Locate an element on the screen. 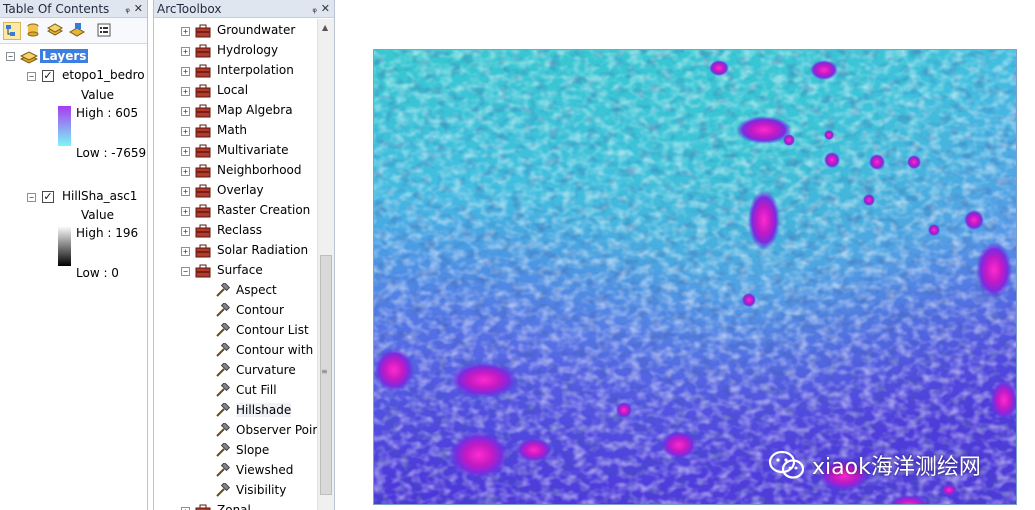 This screenshot has width=1035, height=510. layer-etopo-name: etopo1_bedro is located at coordinates (103, 75).